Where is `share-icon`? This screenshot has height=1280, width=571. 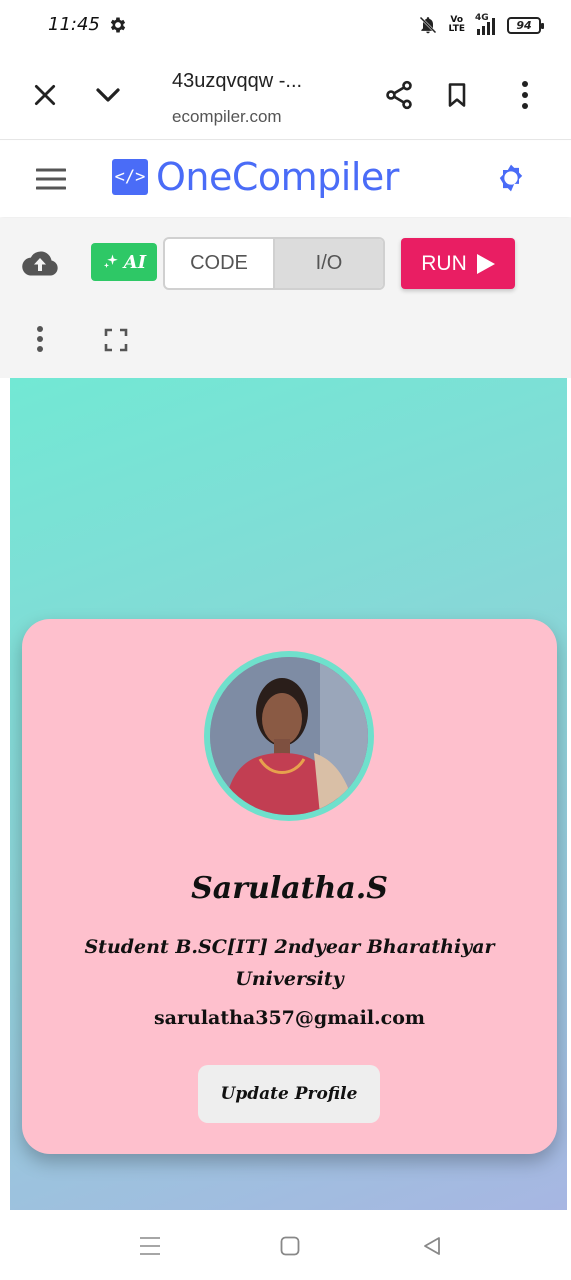
share-icon is located at coordinates (399, 95).